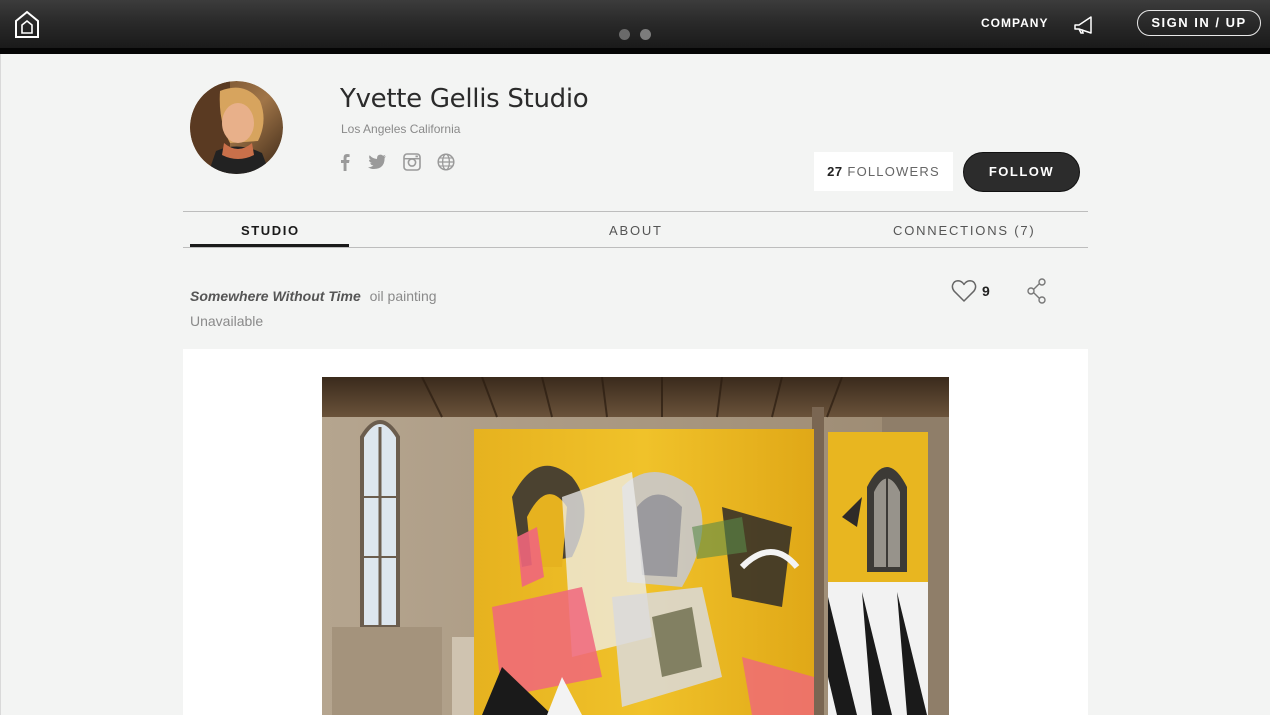 The image size is (1270, 715). Describe the element at coordinates (446, 164) in the screenshot. I see `website-globe-icon` at that location.